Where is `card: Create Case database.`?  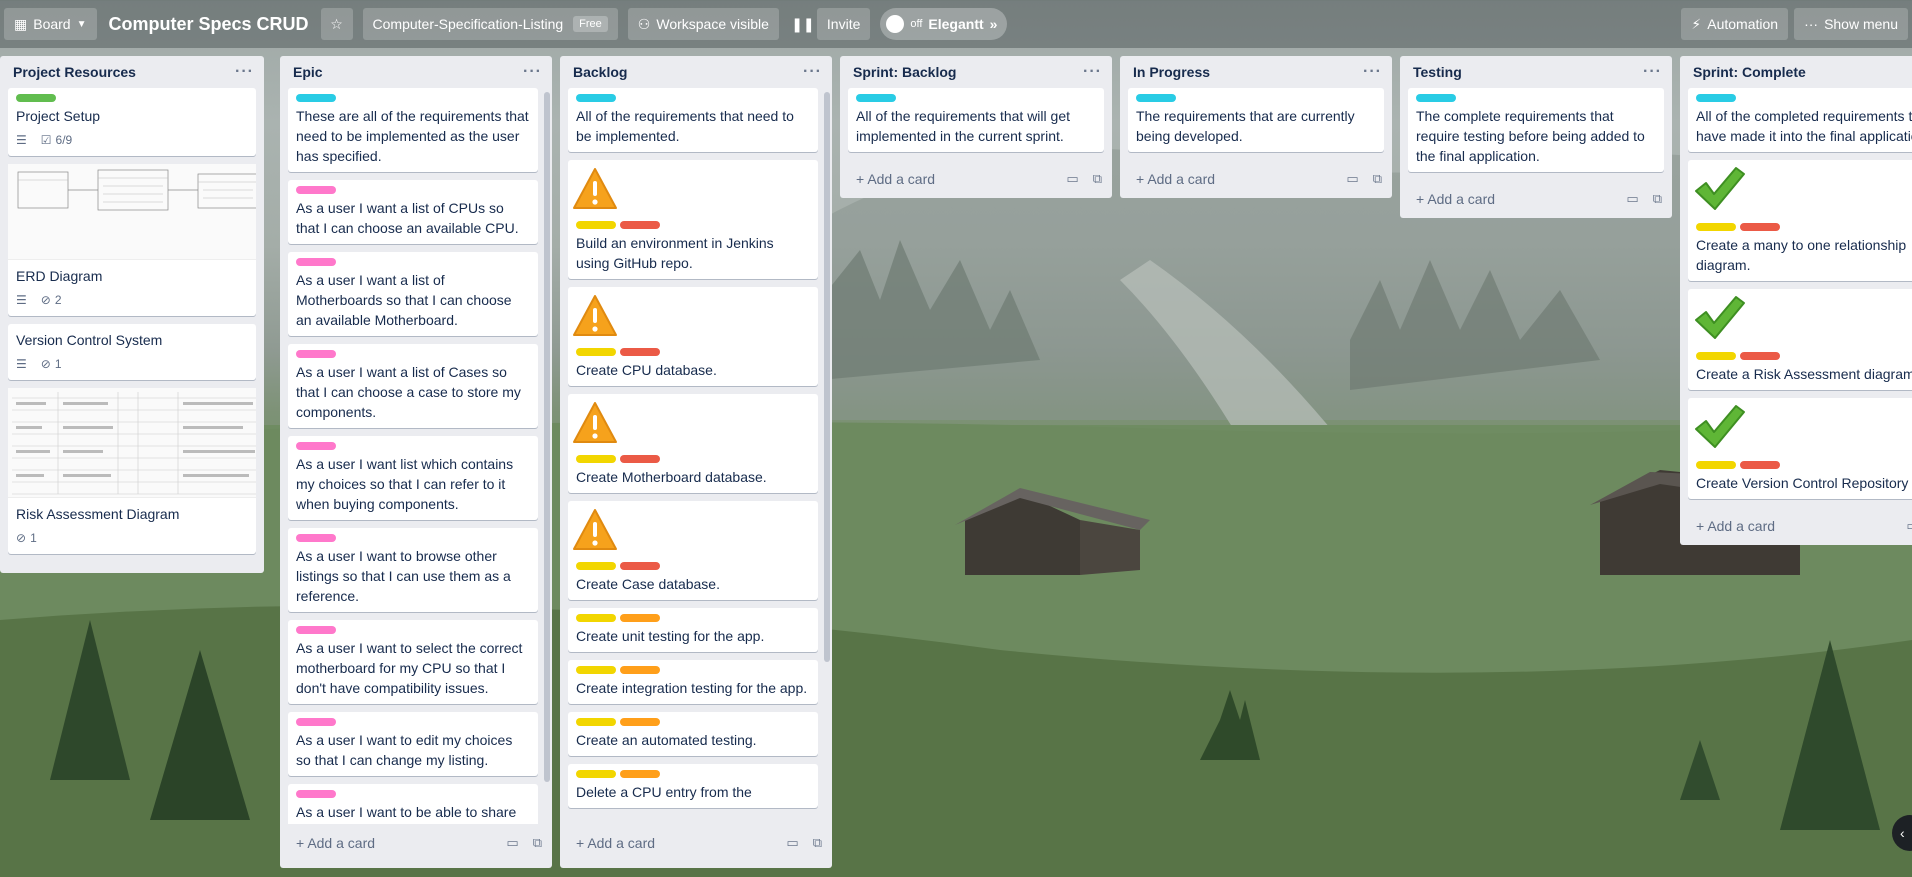 card: Create Case database. is located at coordinates (693, 550).